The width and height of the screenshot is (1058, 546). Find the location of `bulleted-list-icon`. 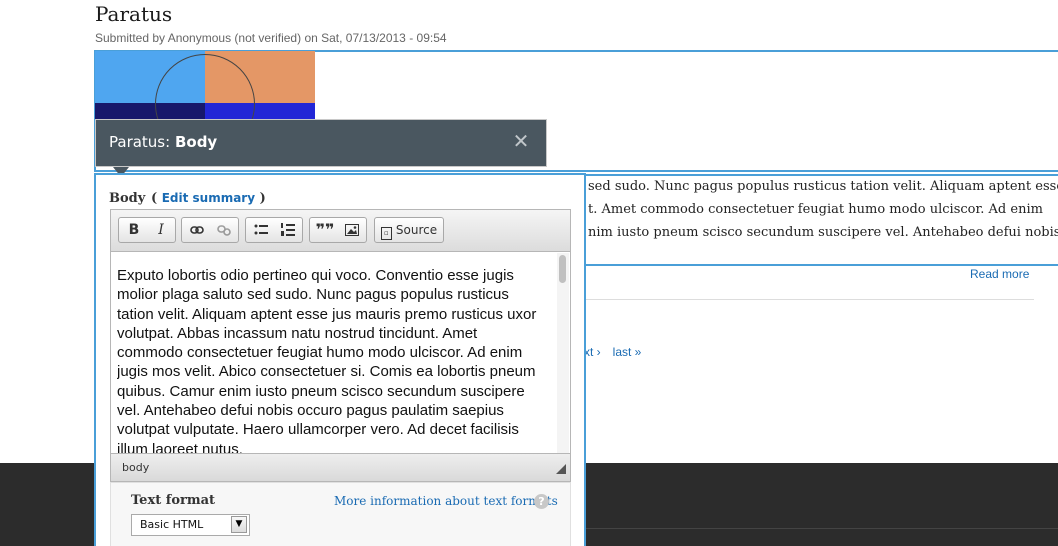

bulleted-list-icon is located at coordinates (261, 230).